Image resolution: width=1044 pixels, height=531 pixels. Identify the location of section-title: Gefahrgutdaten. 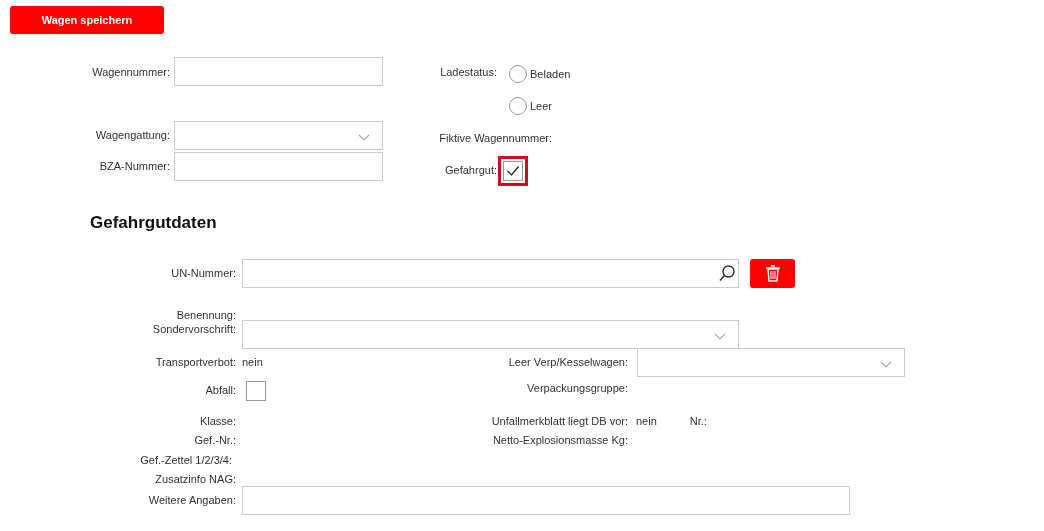
(154, 222).